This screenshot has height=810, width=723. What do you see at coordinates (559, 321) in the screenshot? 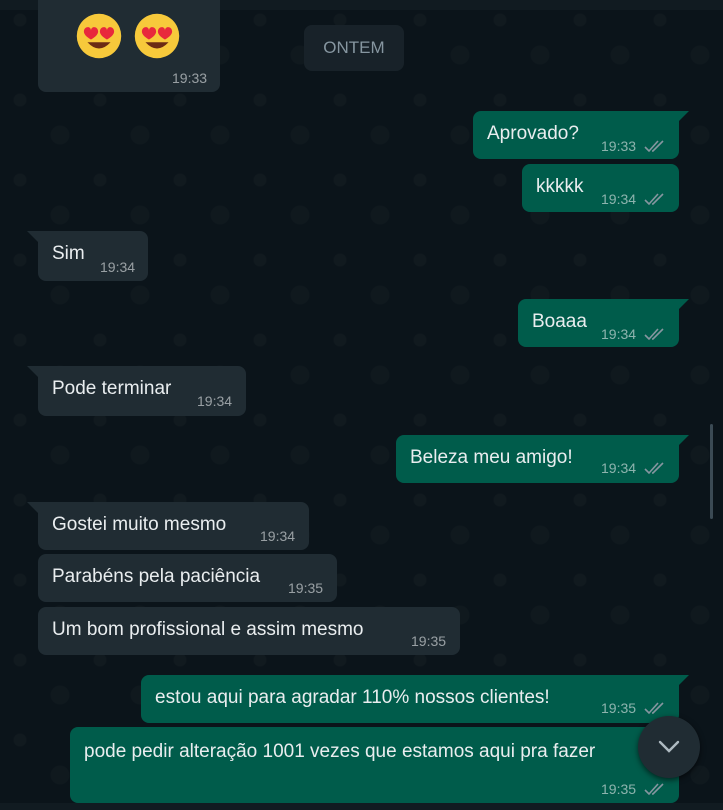
I see `message-text: Boaaa` at bounding box center [559, 321].